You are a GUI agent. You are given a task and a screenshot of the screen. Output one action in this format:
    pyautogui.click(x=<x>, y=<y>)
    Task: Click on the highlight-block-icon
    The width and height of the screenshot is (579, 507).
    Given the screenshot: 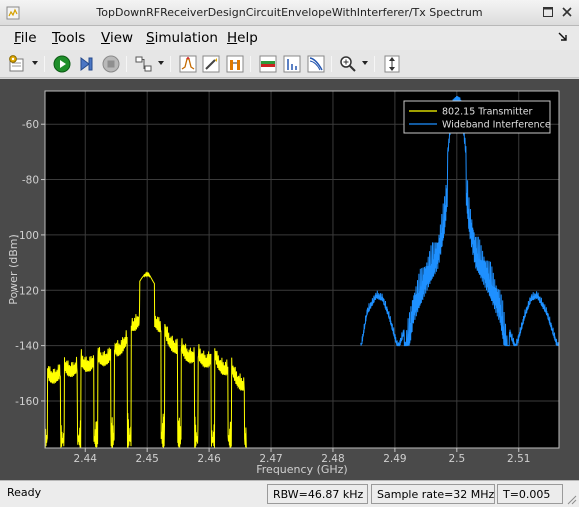 What is the action you would take?
    pyautogui.click(x=143, y=64)
    